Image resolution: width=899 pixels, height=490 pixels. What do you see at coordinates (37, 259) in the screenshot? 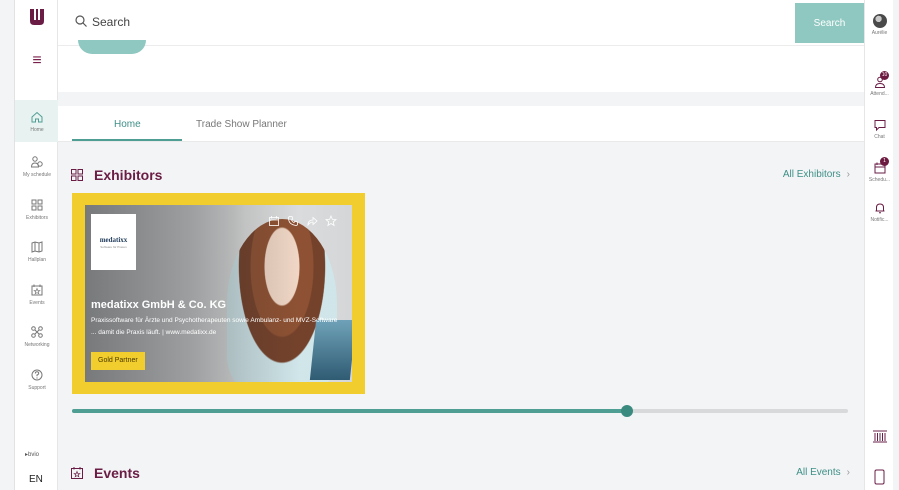
I see `nav-label: Hallplan` at bounding box center [37, 259].